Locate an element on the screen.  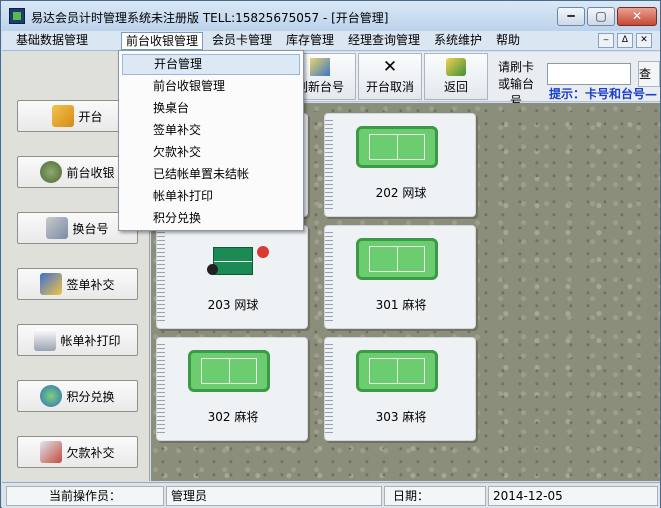
table-label: 301 麻将 is located at coordinates (401, 305).